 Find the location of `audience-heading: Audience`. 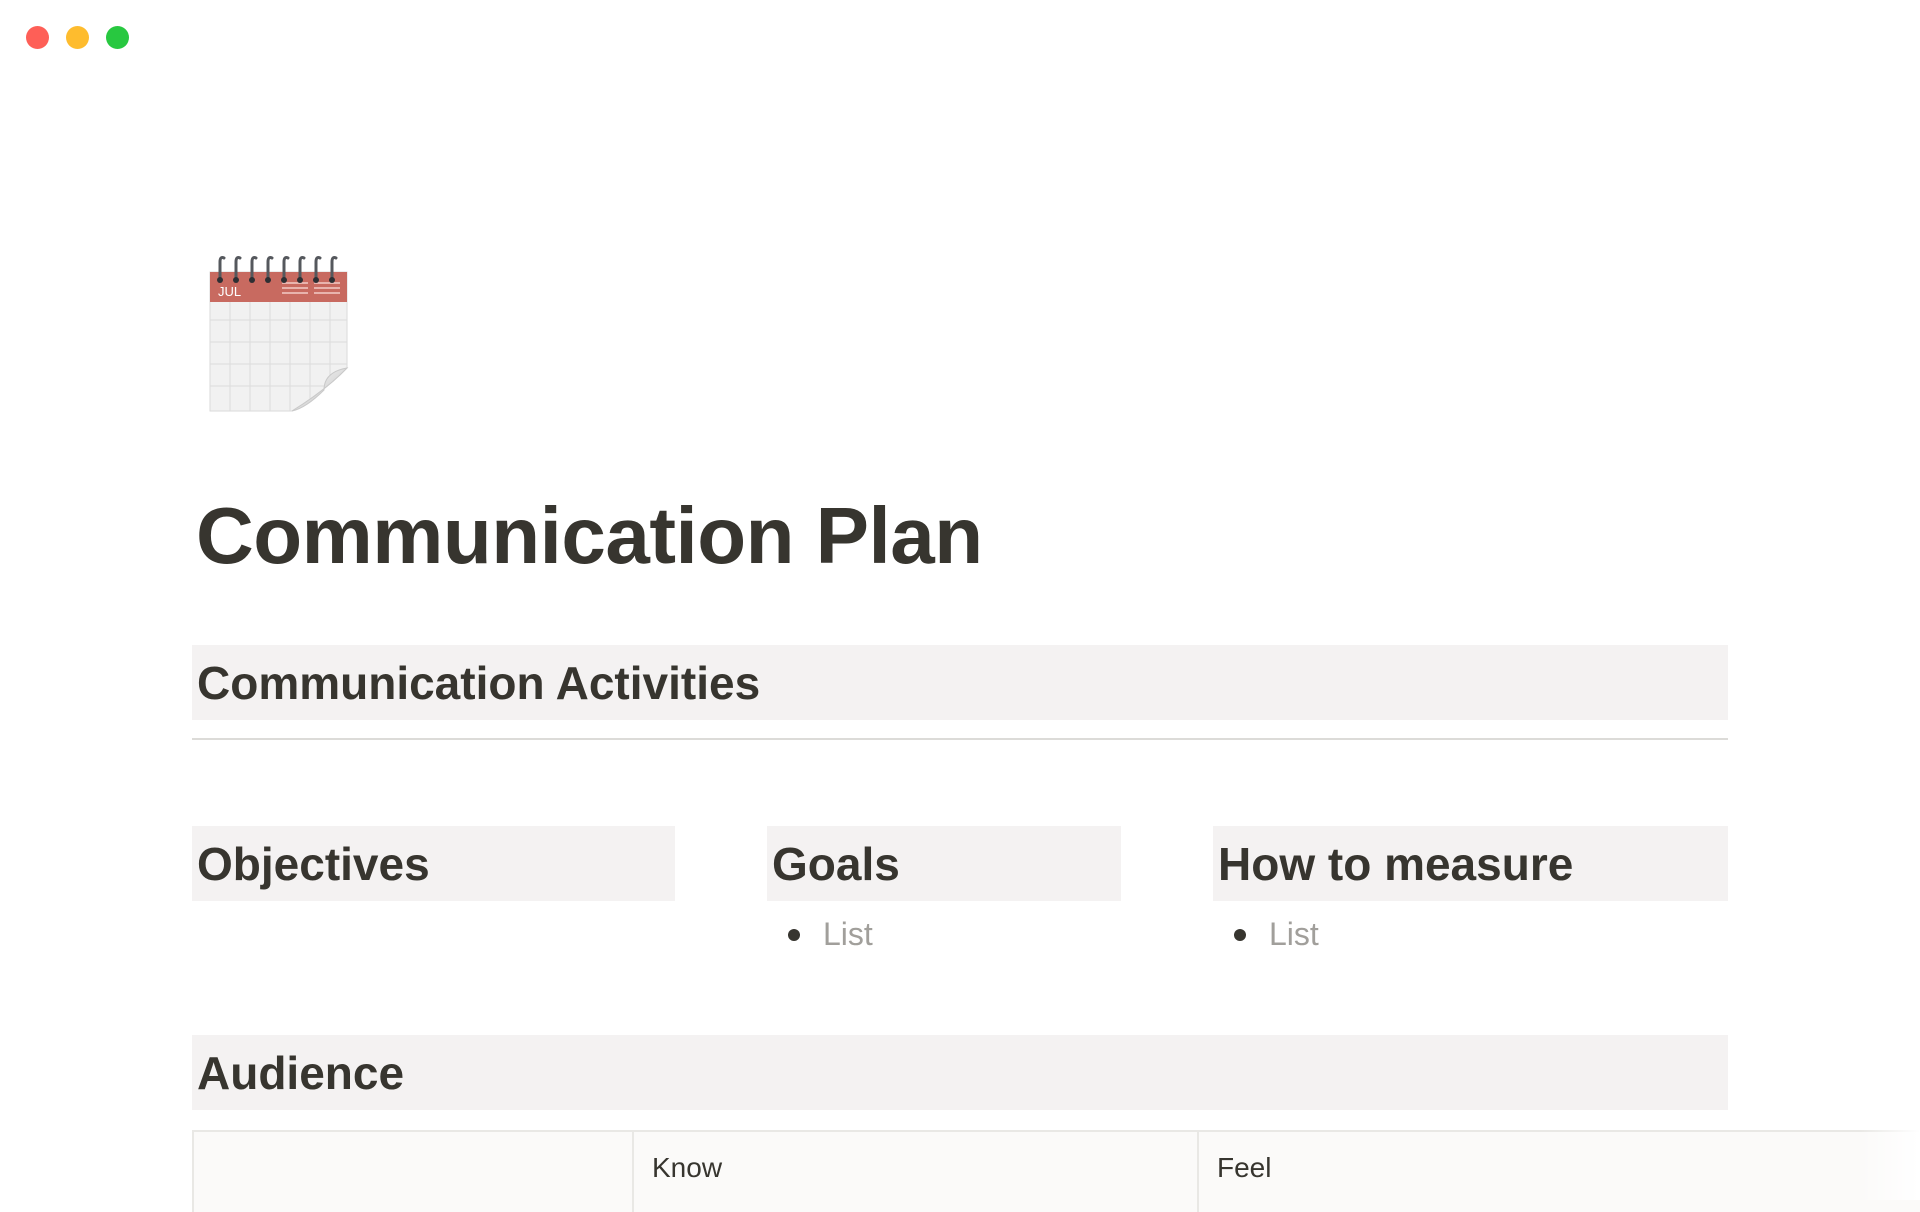

audience-heading: Audience is located at coordinates (300, 1073).